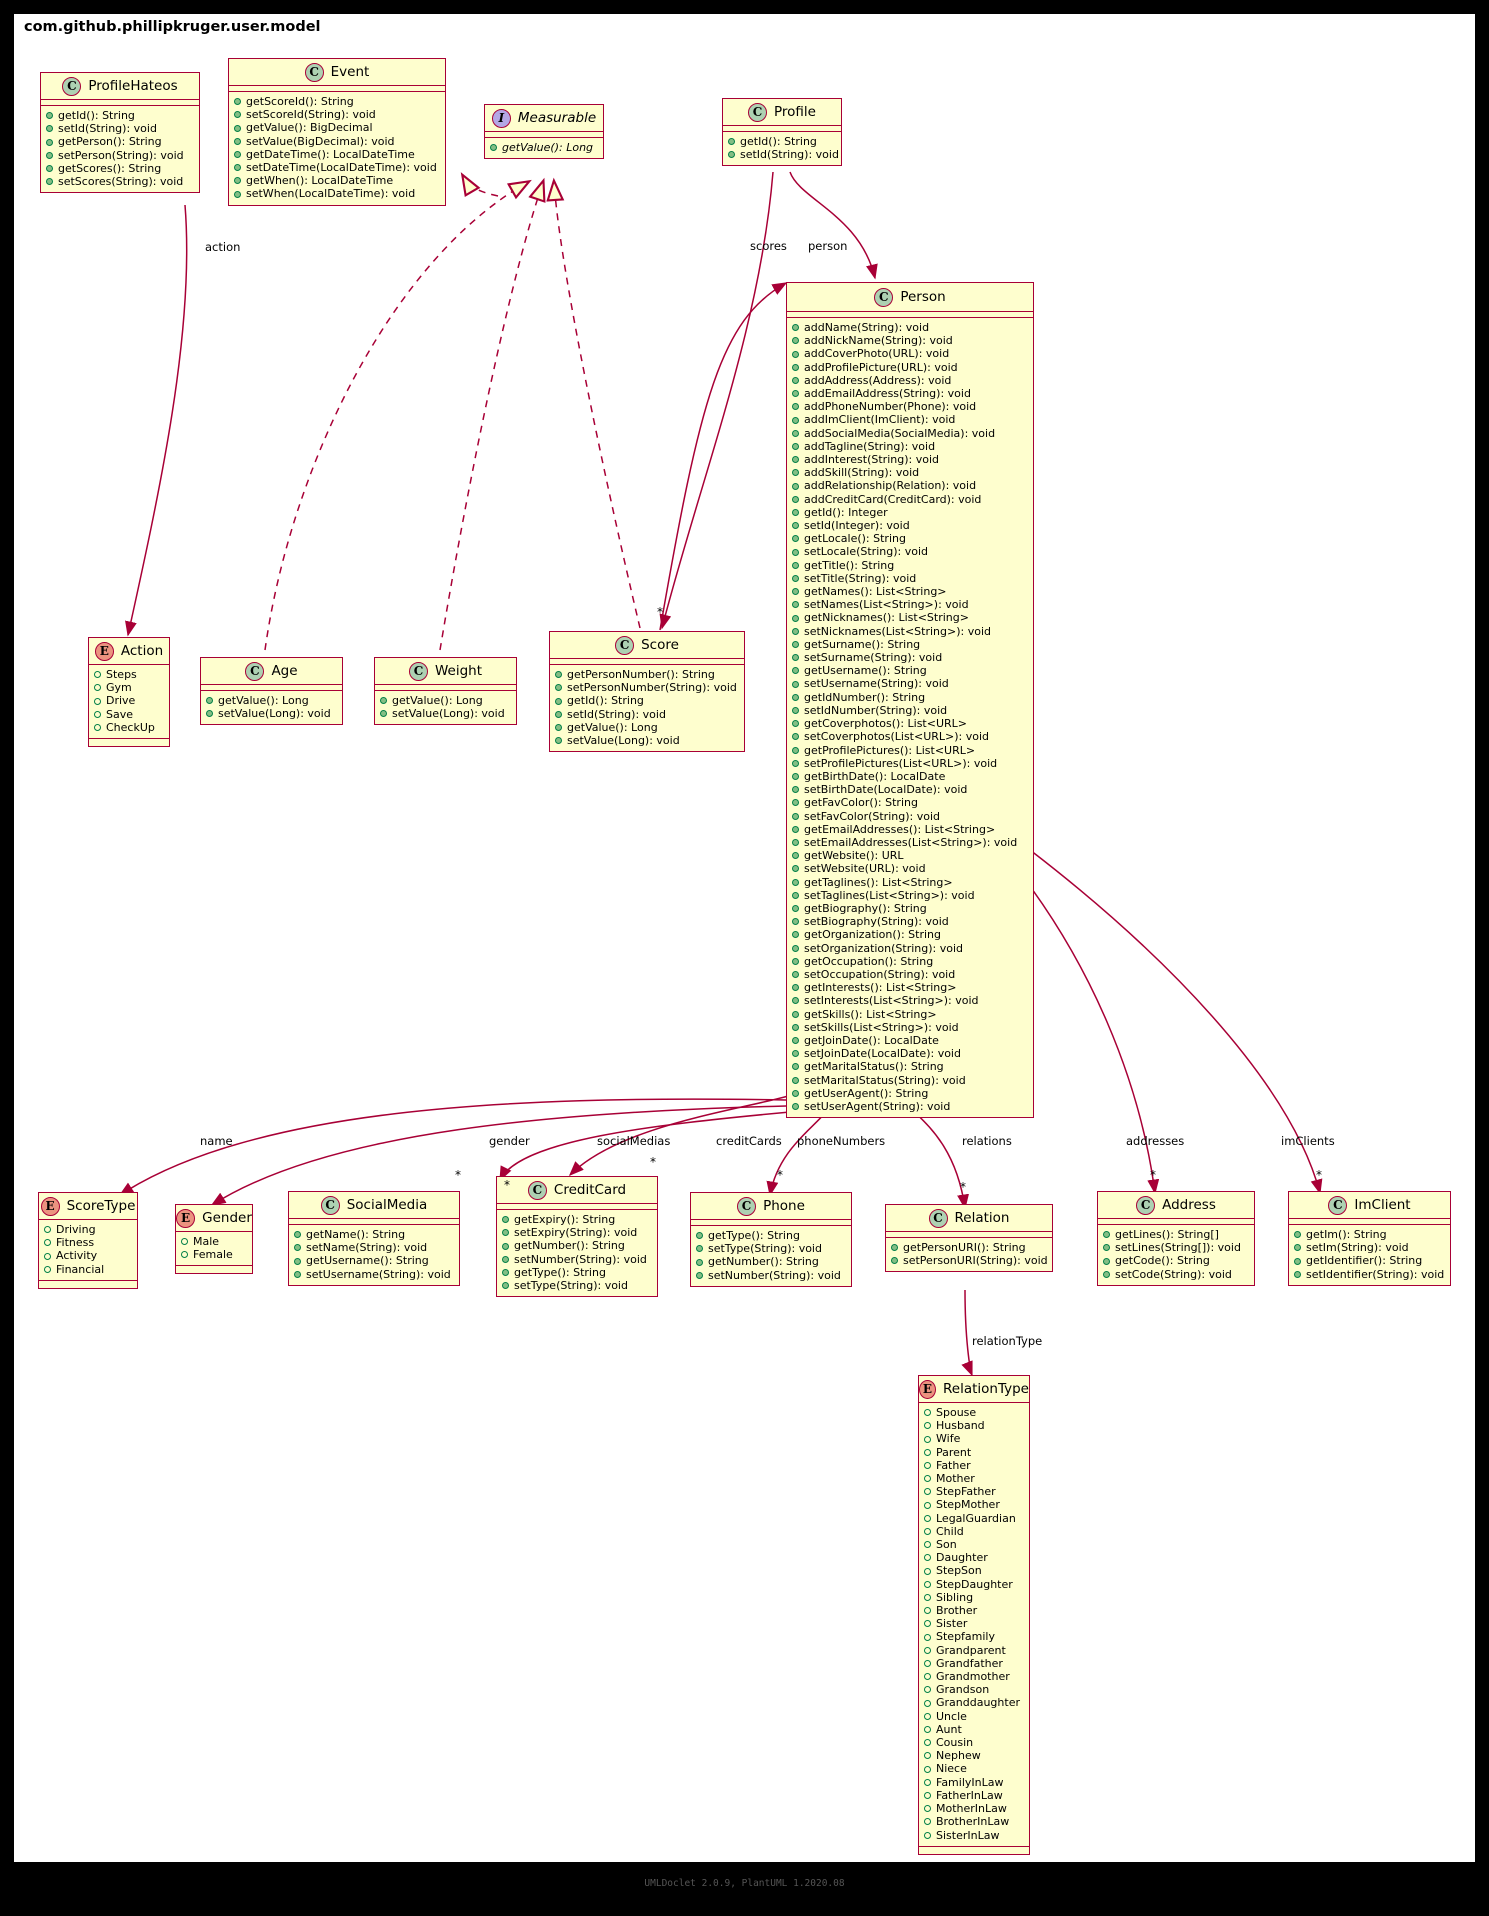  I want to click on member-row: getDateTime(): LocalDateTime, so click(337, 154).